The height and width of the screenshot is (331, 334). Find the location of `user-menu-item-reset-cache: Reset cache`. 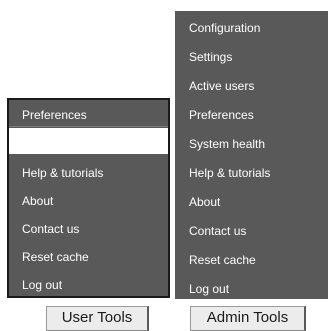

user-menu-item-reset-cache: Reset cache is located at coordinates (88, 257).